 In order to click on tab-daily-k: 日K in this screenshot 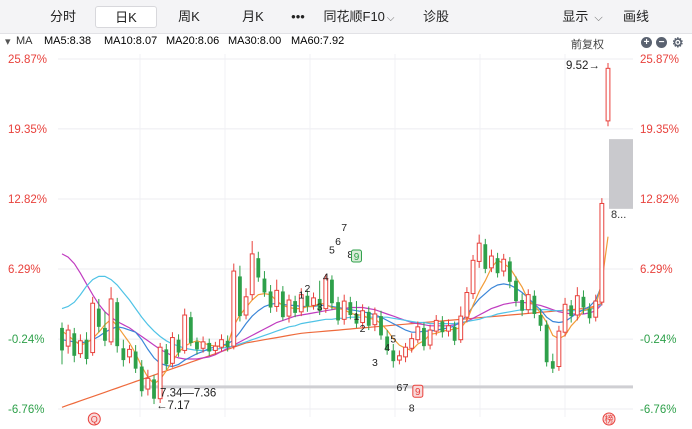, I will do `click(126, 17)`.